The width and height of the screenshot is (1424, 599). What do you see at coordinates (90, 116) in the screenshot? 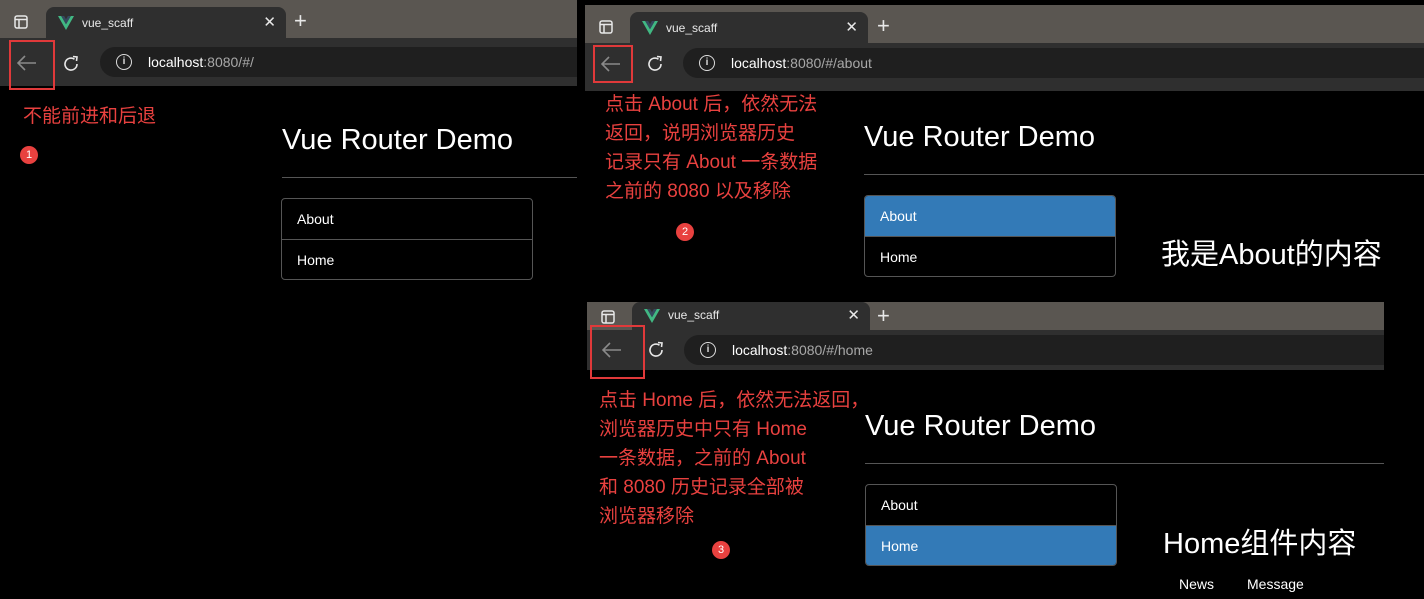
I see `annotation-note-1: 不能前进和后退` at bounding box center [90, 116].